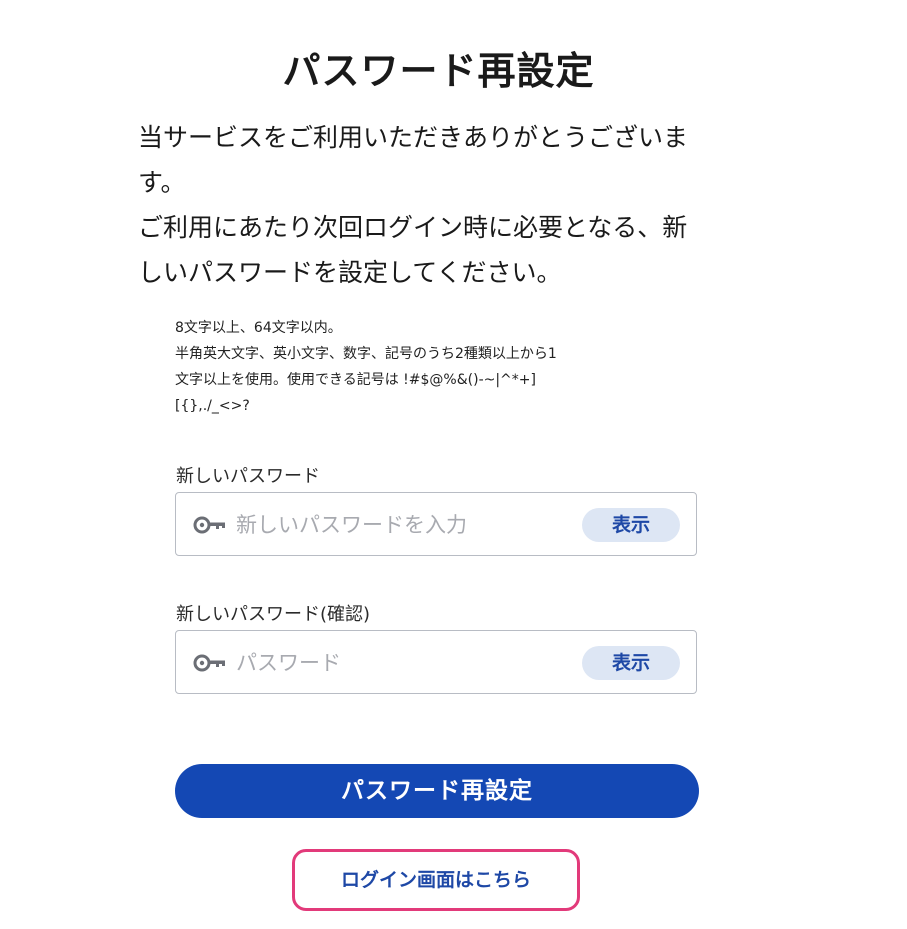 Image resolution: width=907 pixels, height=929 pixels. Describe the element at coordinates (413, 227) in the screenshot. I see `intro-line: ご利用にあたり次回ログイン時に必要となる、新` at that location.